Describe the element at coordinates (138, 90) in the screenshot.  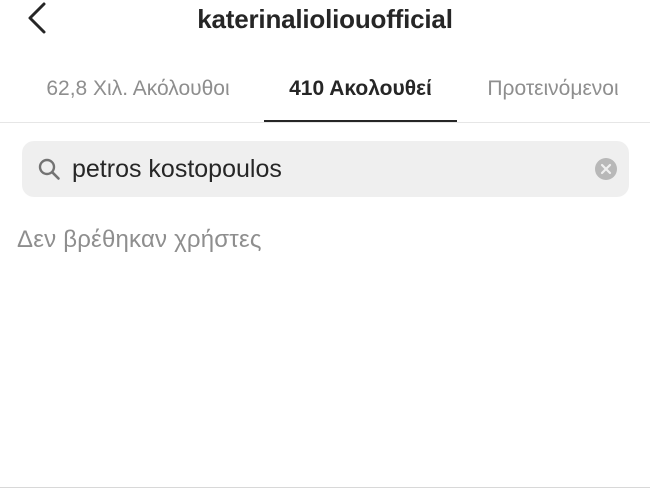
I see `tab-followers: 62,8 Χιλ. Ακόλουθοι` at that location.